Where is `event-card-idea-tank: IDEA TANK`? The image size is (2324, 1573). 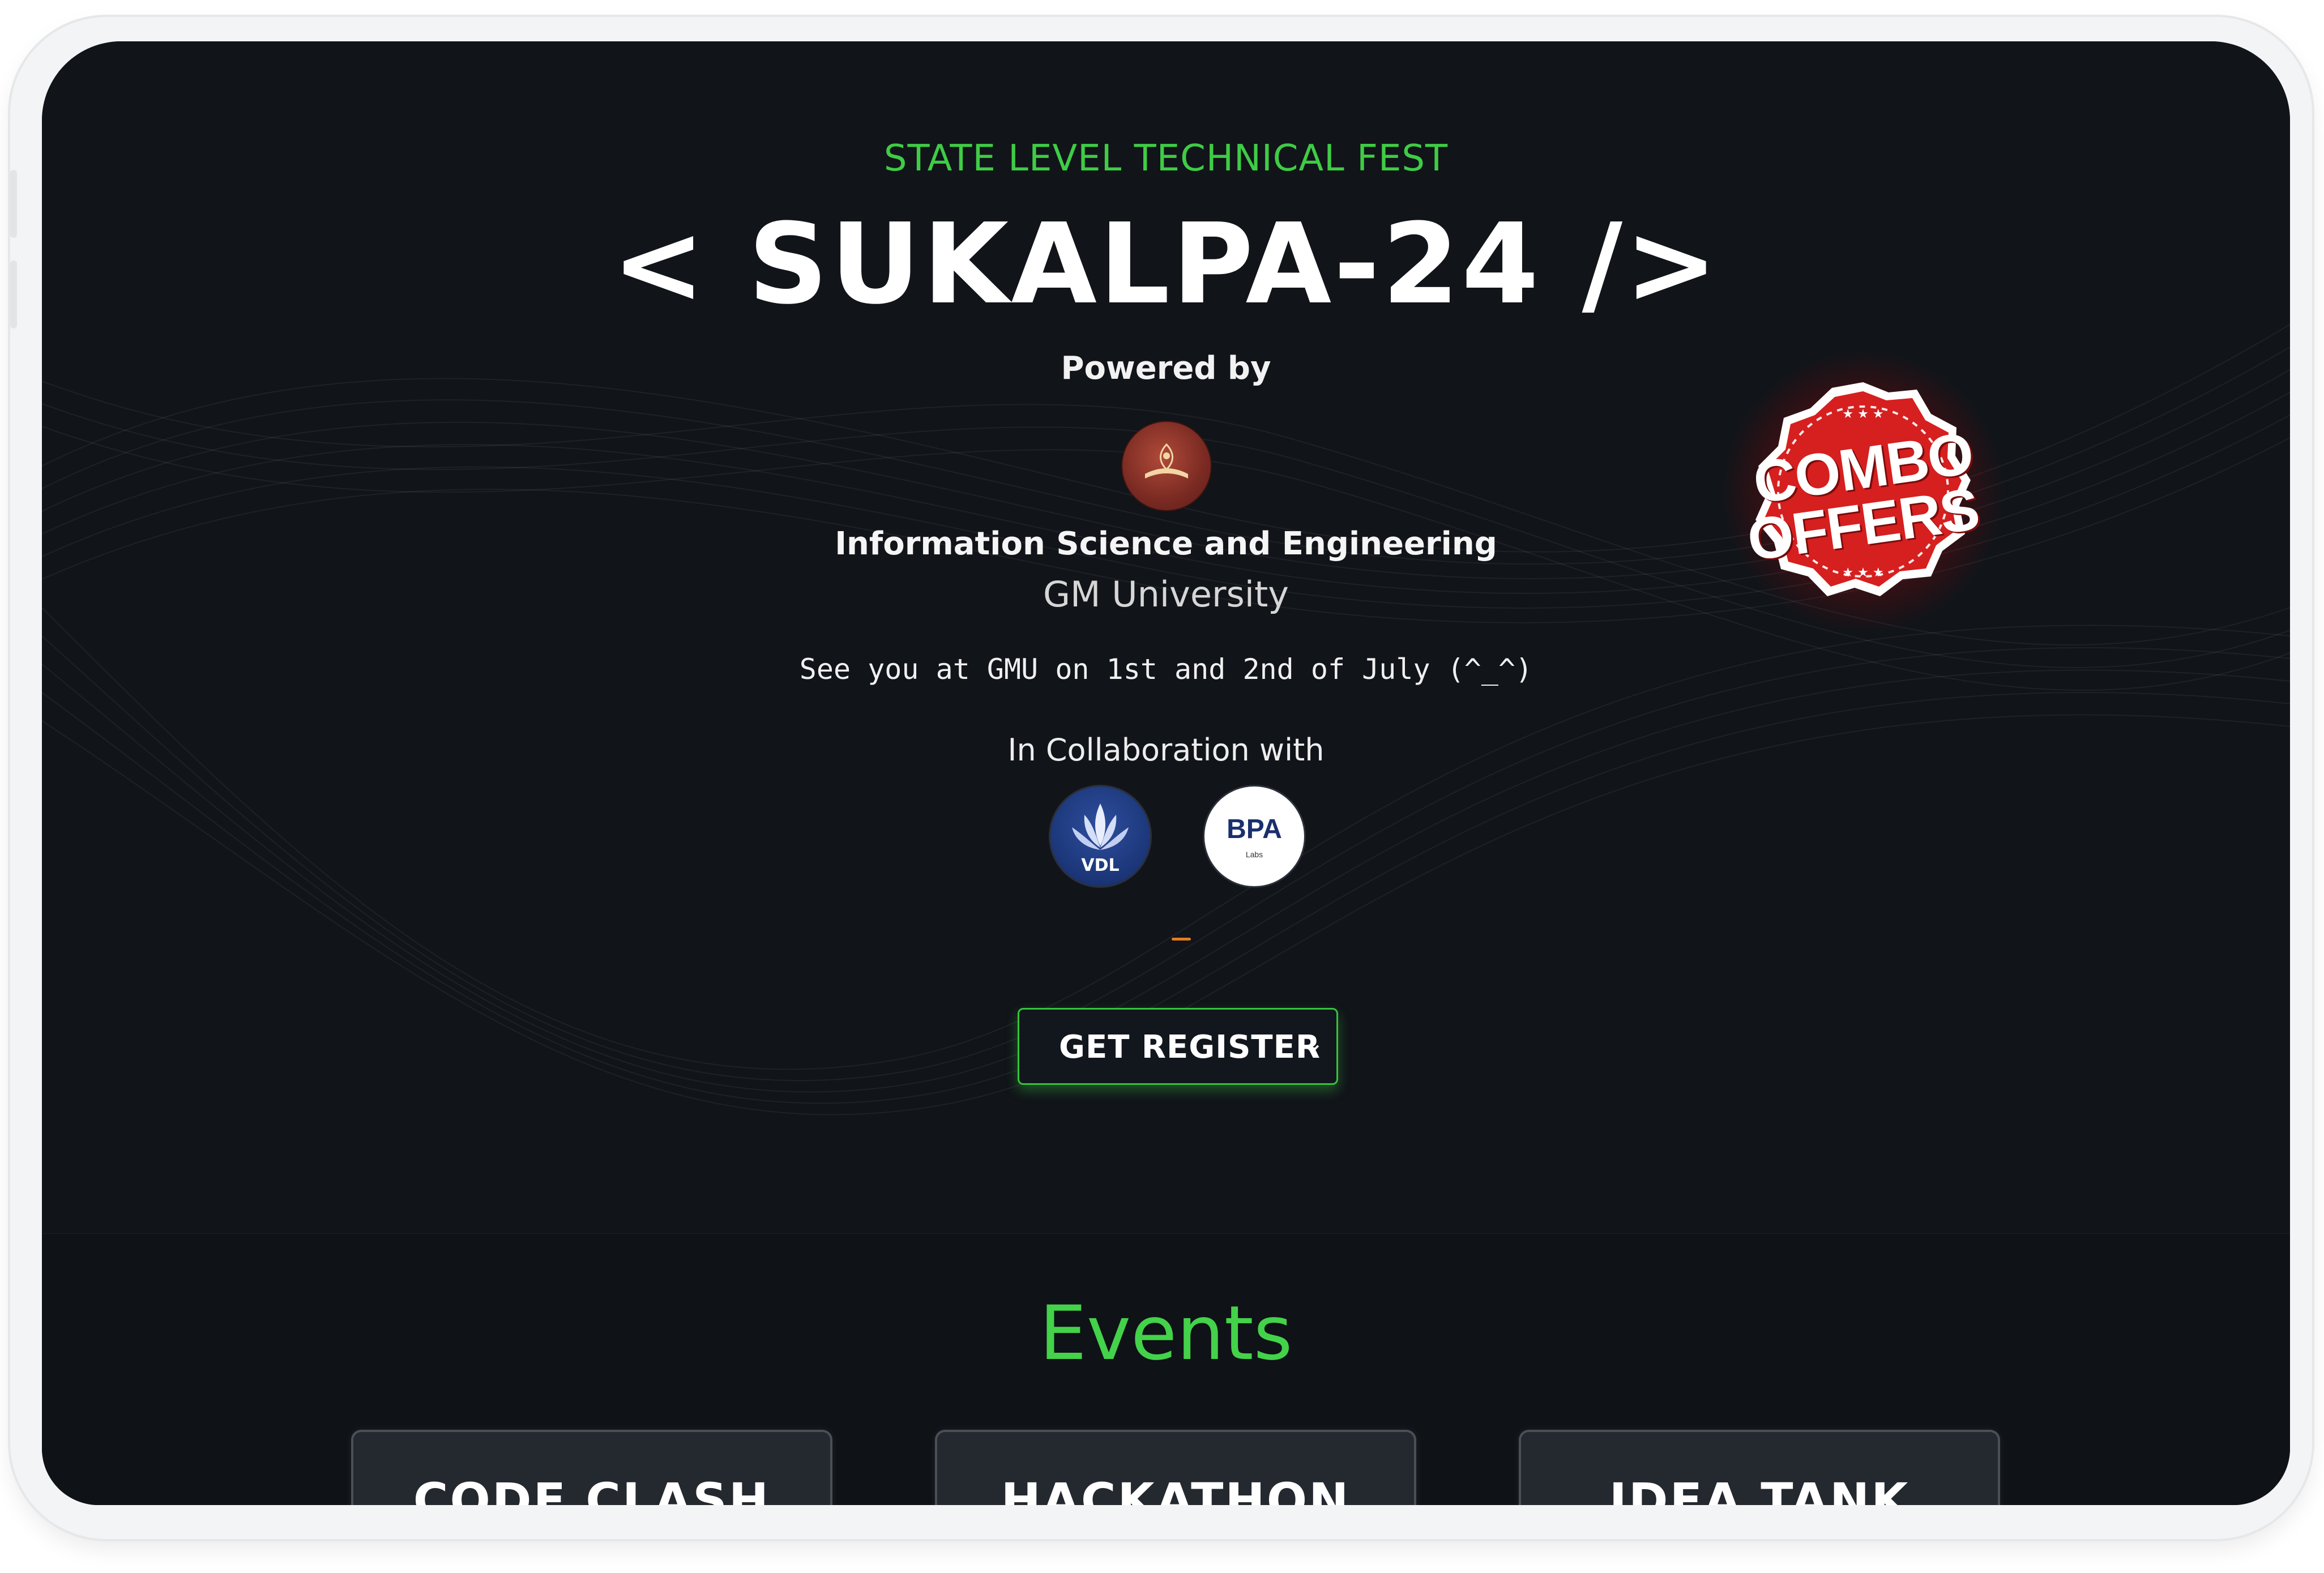
event-card-idea-tank: IDEA TANK is located at coordinates (1759, 1467).